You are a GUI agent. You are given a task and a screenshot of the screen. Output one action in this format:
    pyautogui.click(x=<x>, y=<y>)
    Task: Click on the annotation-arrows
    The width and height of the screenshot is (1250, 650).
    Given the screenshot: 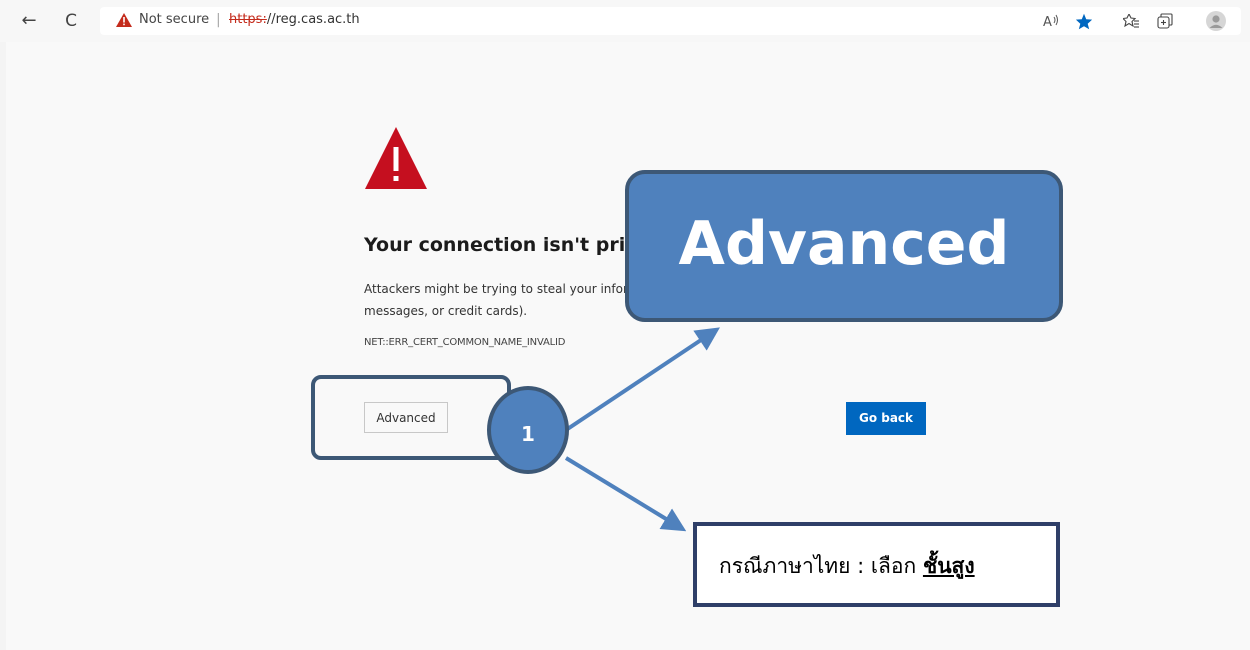 What is the action you would take?
    pyautogui.click(x=642, y=429)
    